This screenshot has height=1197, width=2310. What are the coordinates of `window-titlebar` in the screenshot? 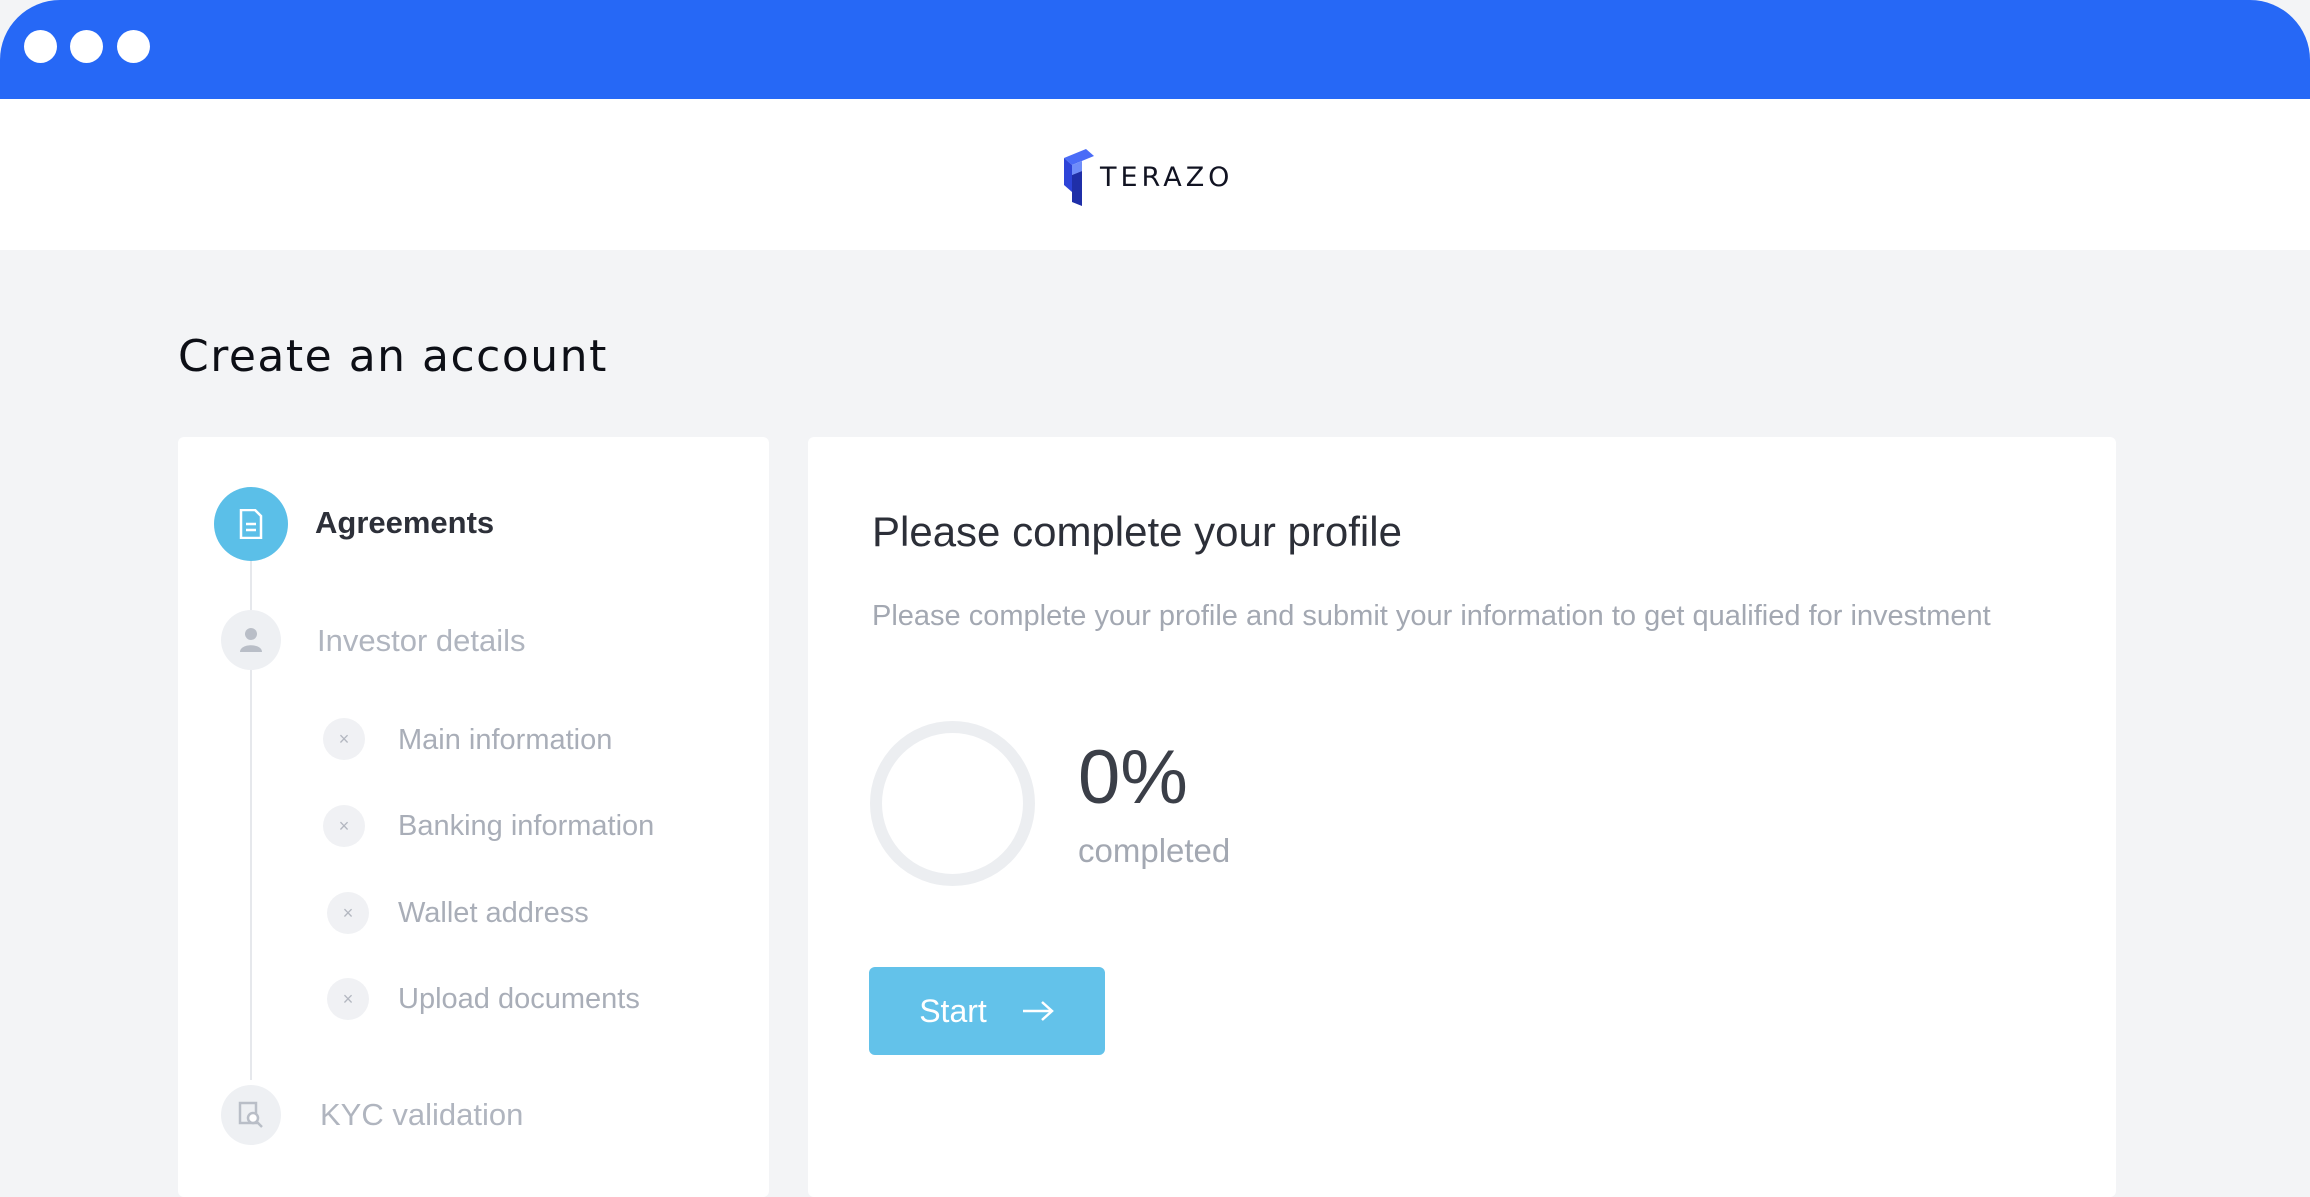 It's located at (1155, 49).